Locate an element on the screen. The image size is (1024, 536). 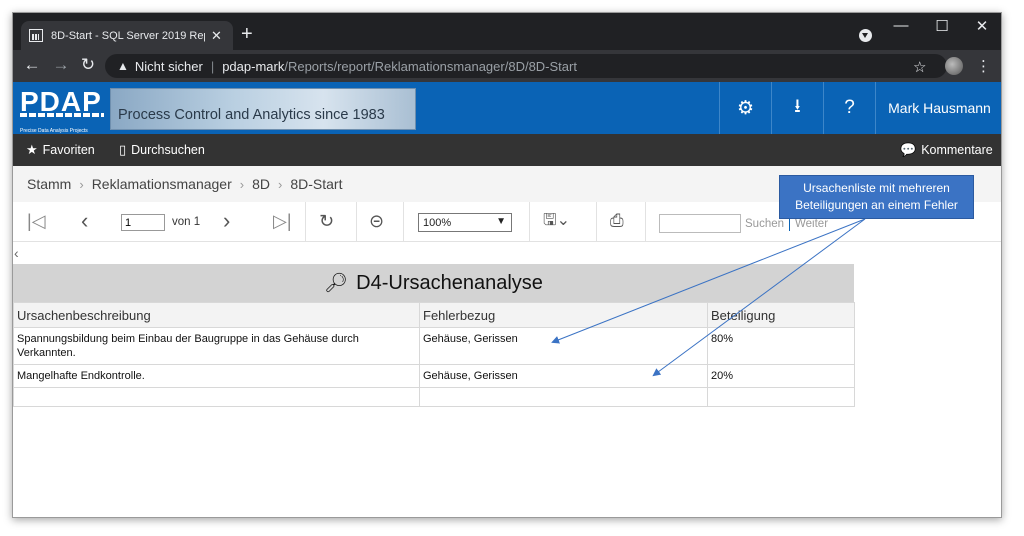
comments-button: 💬 Kommentare is located at coordinates (946, 150).